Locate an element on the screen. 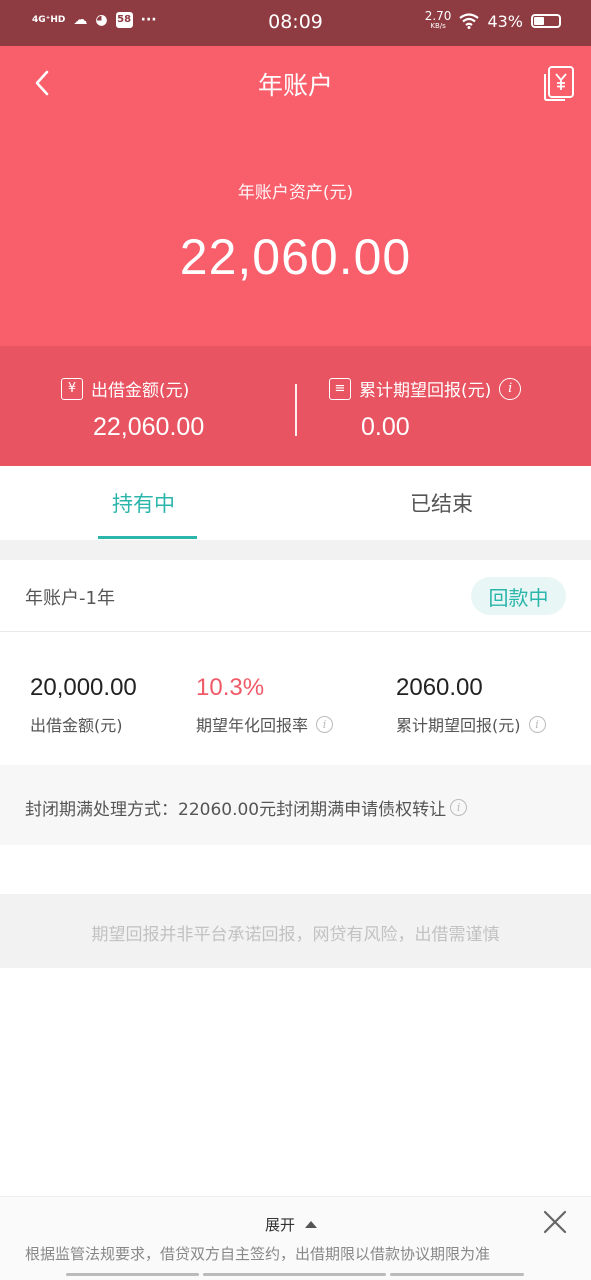 This screenshot has height=1280, width=591. network-speed: 2.70 KB/s is located at coordinates (438, 20).